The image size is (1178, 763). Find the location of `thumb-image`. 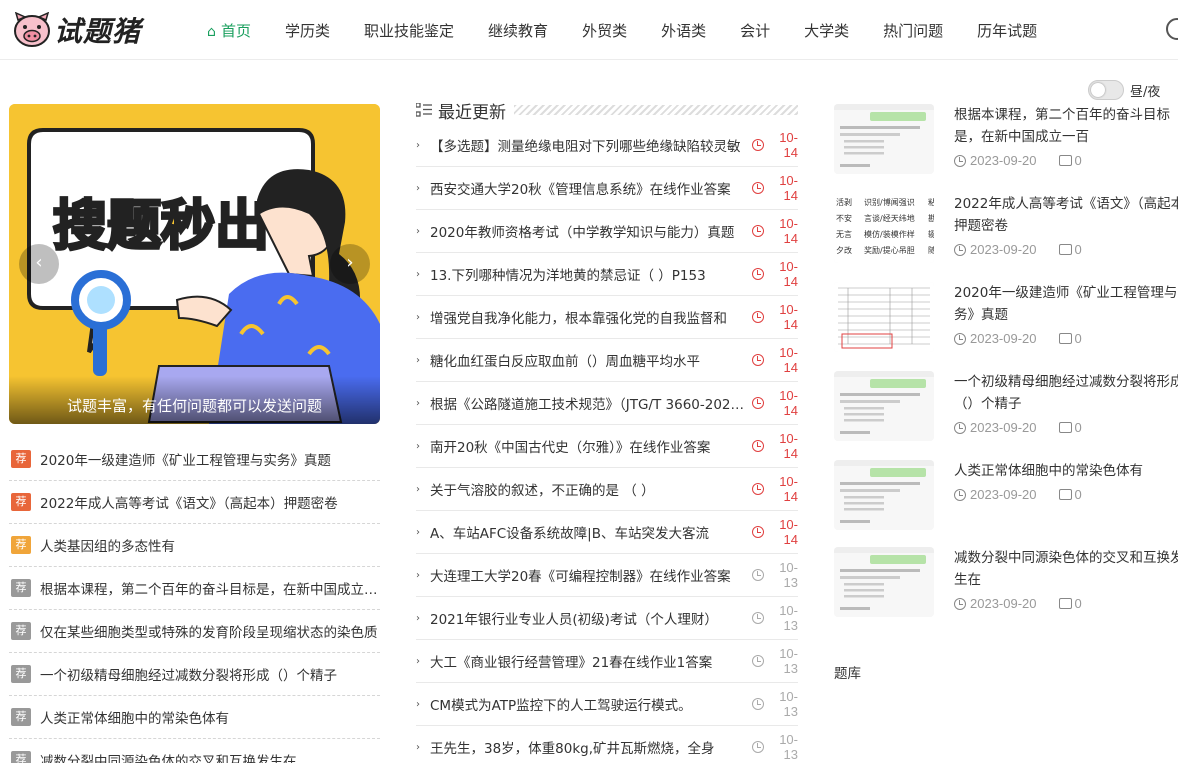

thumb-image is located at coordinates (884, 317).